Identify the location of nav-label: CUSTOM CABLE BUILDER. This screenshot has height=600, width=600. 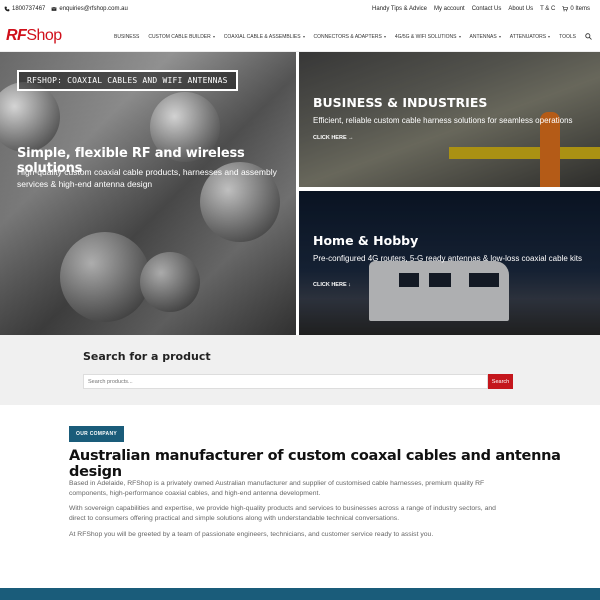
(179, 36).